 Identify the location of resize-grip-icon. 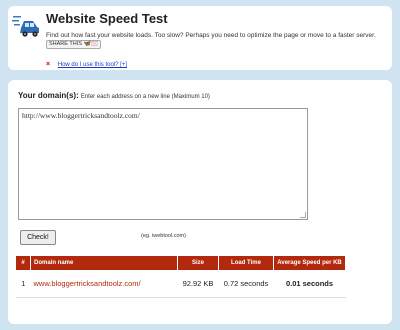
(303, 215).